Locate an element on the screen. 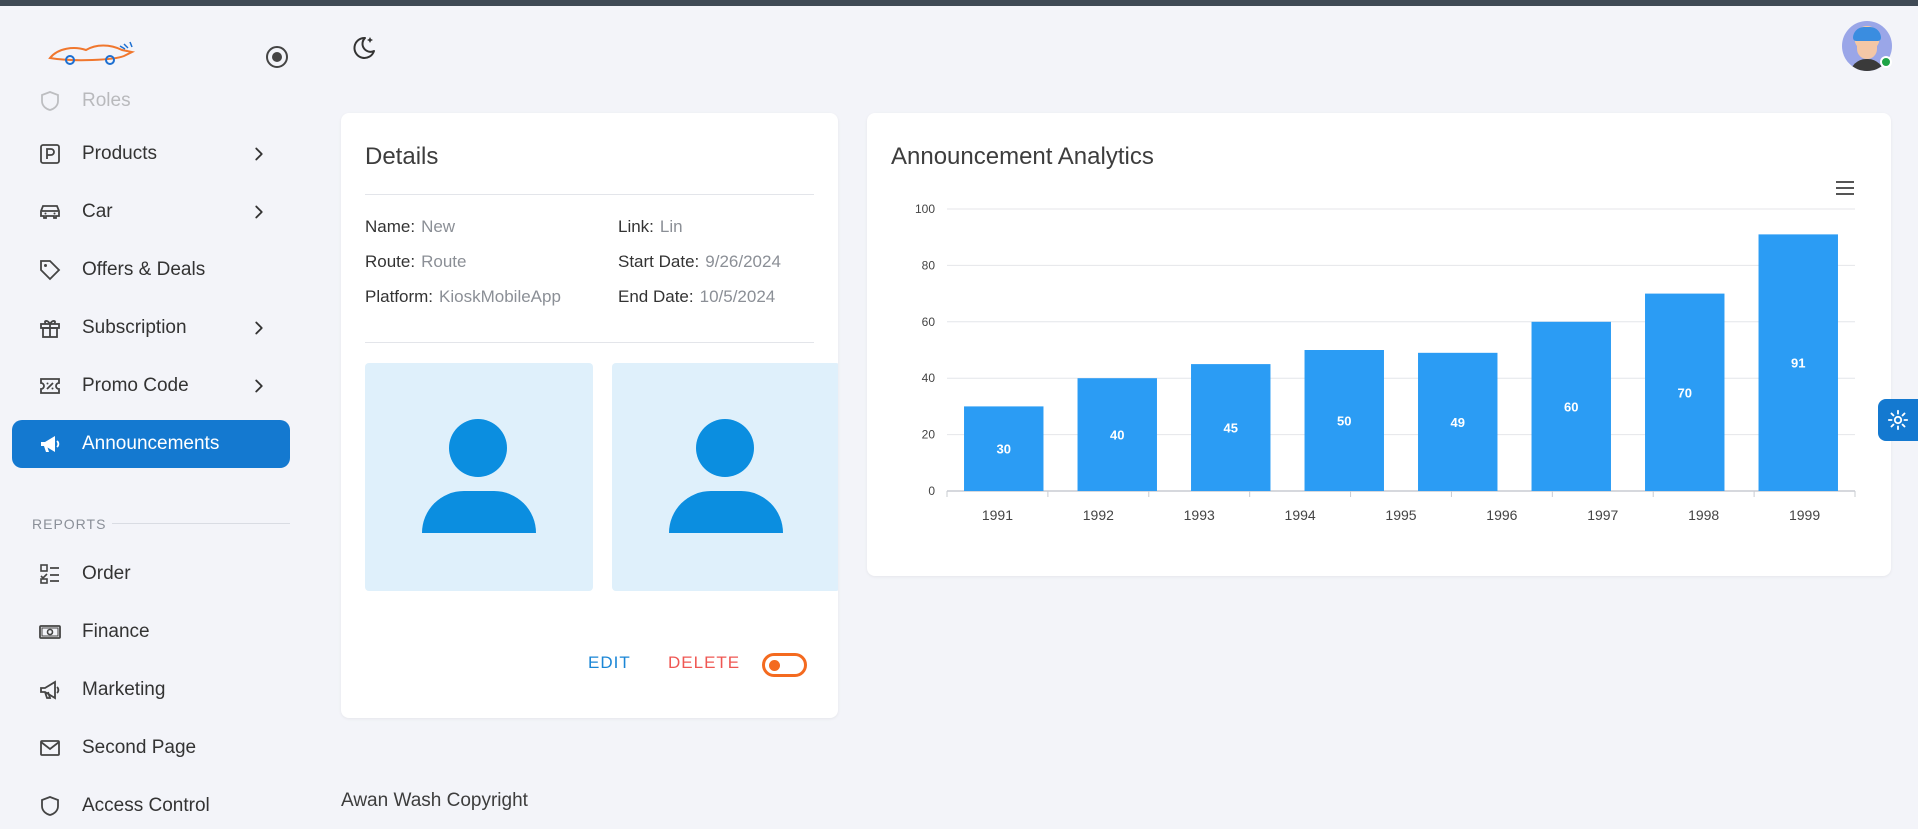  field-route: Route is located at coordinates (416, 261).